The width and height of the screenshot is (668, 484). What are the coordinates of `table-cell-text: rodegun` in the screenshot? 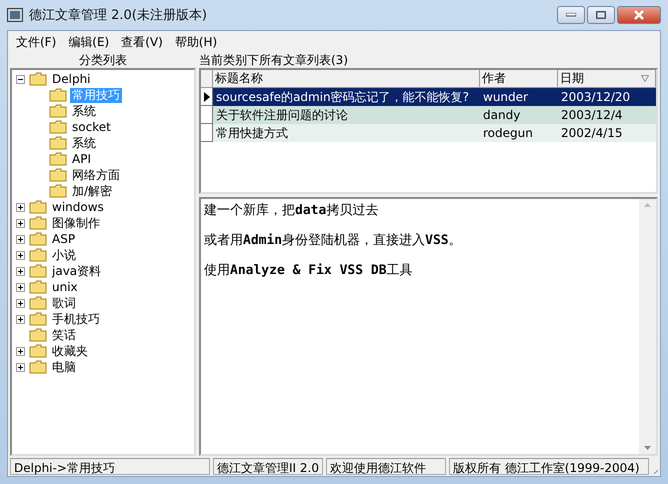 It's located at (508, 133).